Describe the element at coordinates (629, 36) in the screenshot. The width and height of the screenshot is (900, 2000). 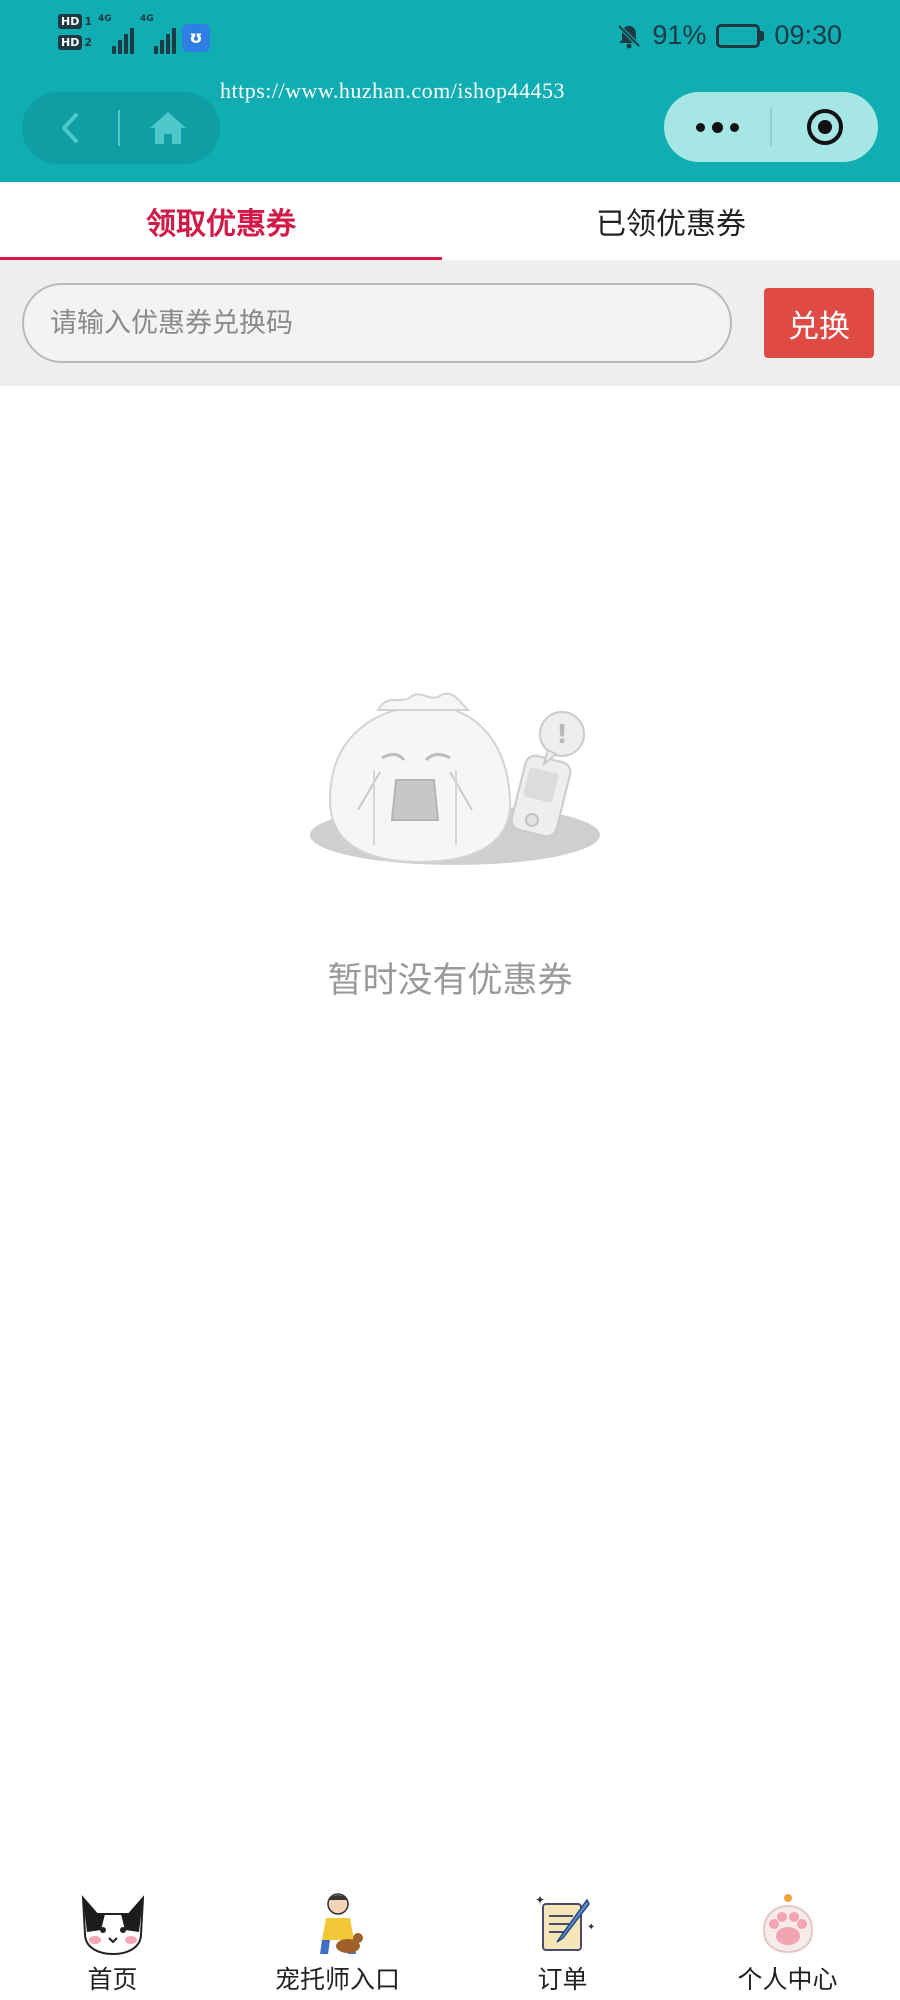
I see `bell-muted-icon` at that location.